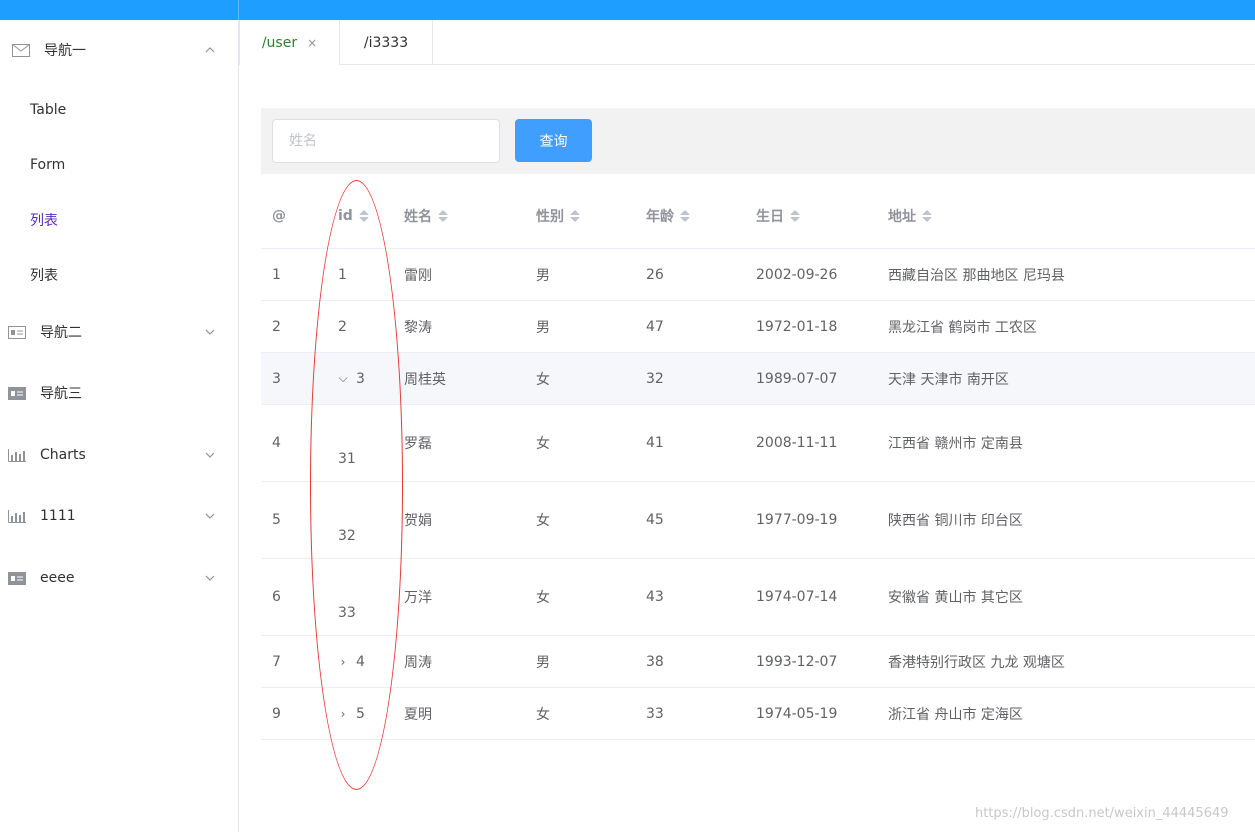 The height and width of the screenshot is (832, 1255). I want to click on cell-gender: 男, so click(543, 326).